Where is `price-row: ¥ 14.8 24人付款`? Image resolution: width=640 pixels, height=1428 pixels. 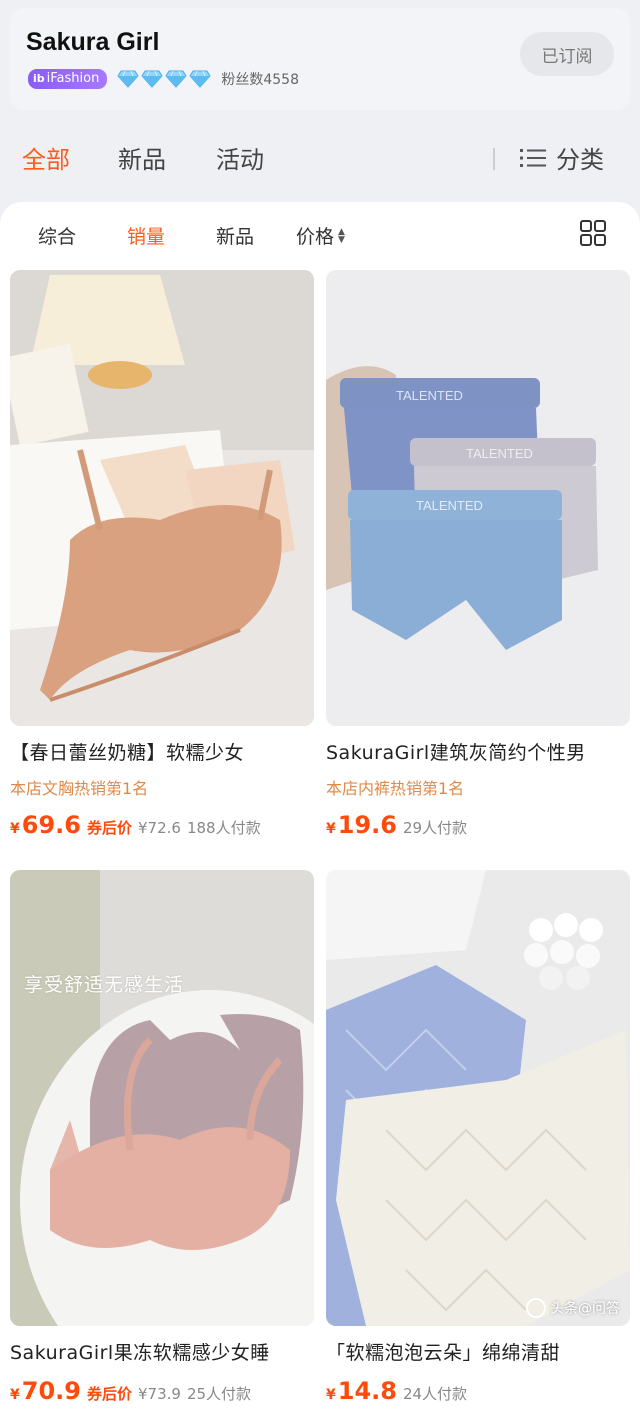 price-row: ¥ 14.8 24人付款 is located at coordinates (478, 1391).